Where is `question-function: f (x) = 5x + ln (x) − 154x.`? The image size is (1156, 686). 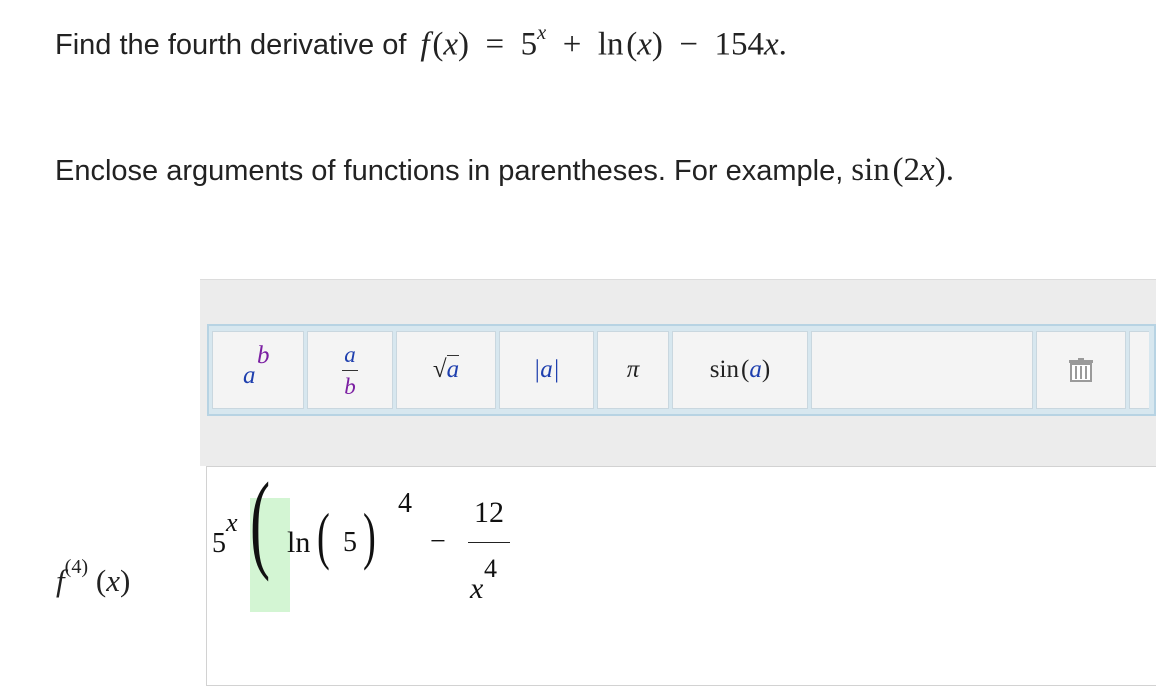
question-function: f (x) = 5x + ln (x) − 154x. is located at coordinates (603, 42).